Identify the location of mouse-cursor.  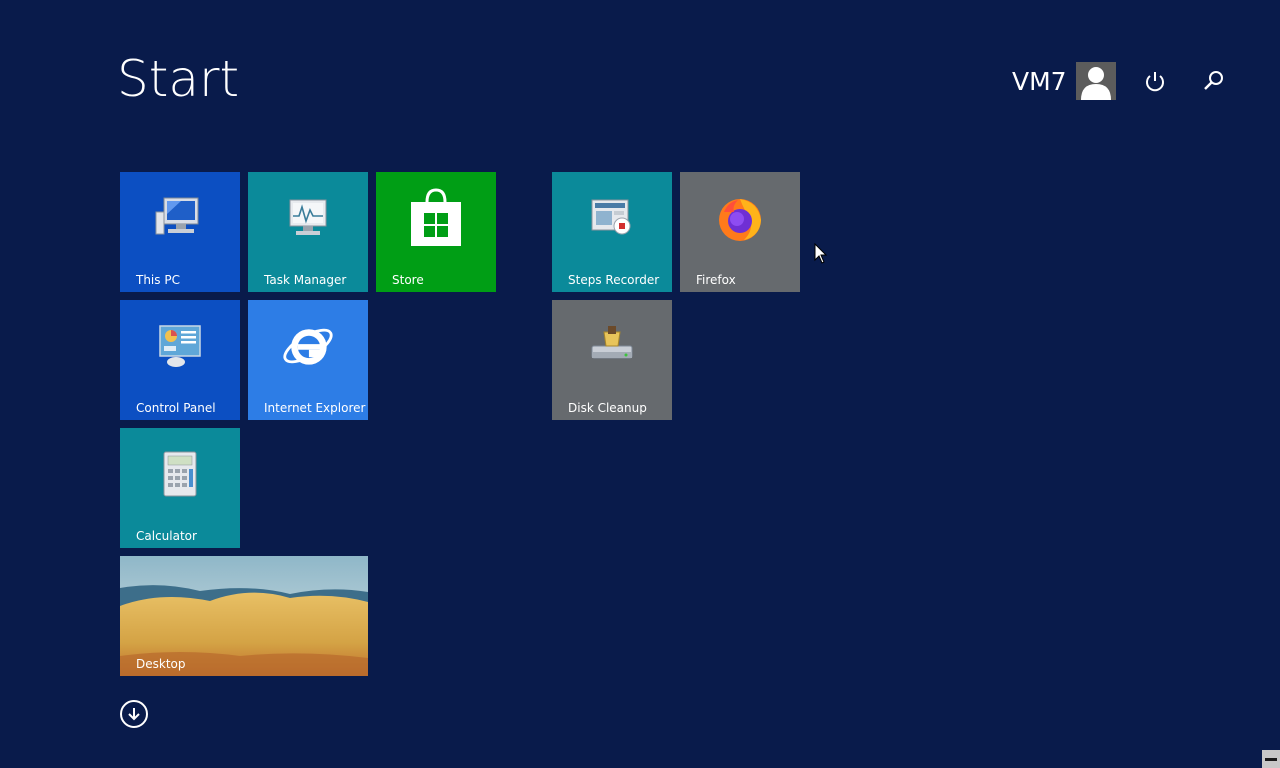
(821, 255).